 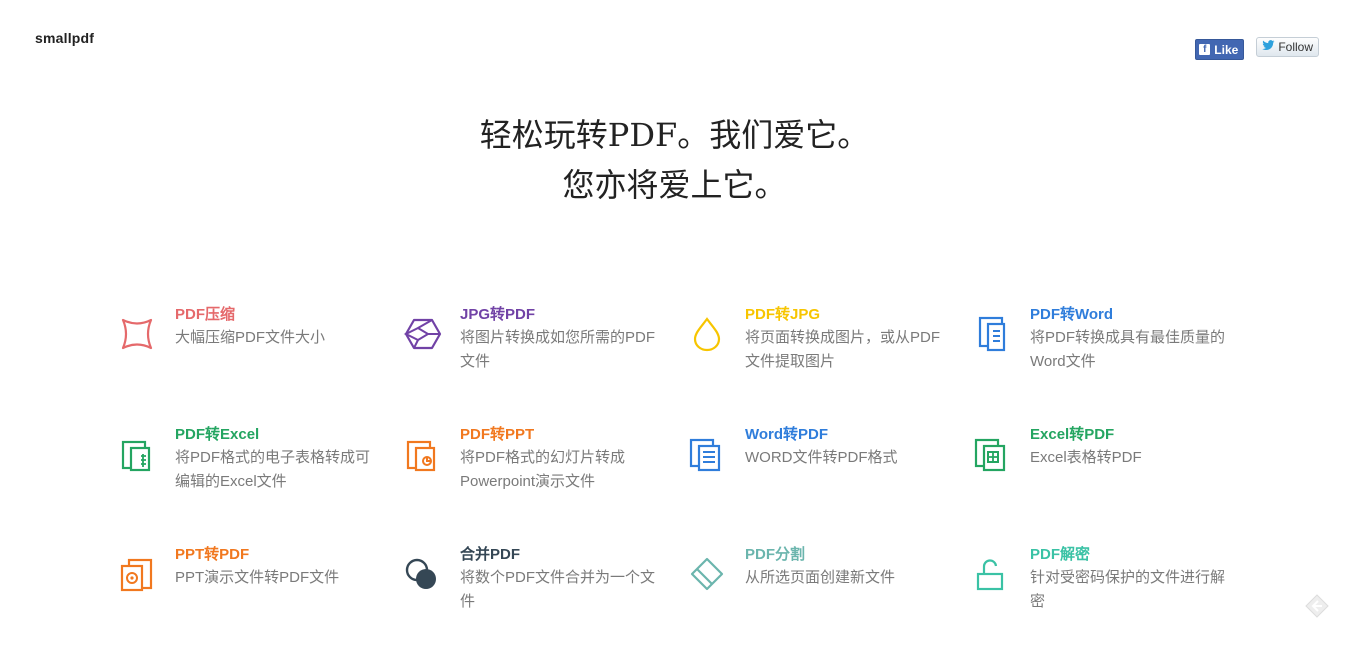 I want to click on ppt-chart-icon, so click(x=137, y=574).